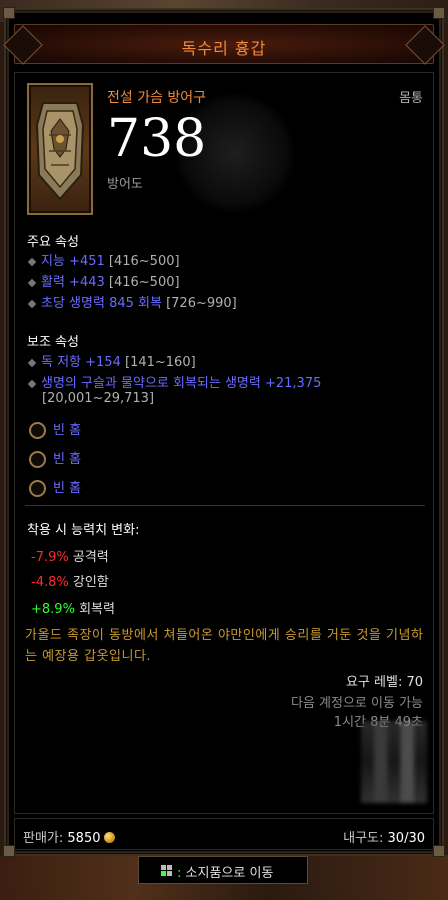  I want to click on primary-stat: 지능 +451 [416~500], so click(103, 259).